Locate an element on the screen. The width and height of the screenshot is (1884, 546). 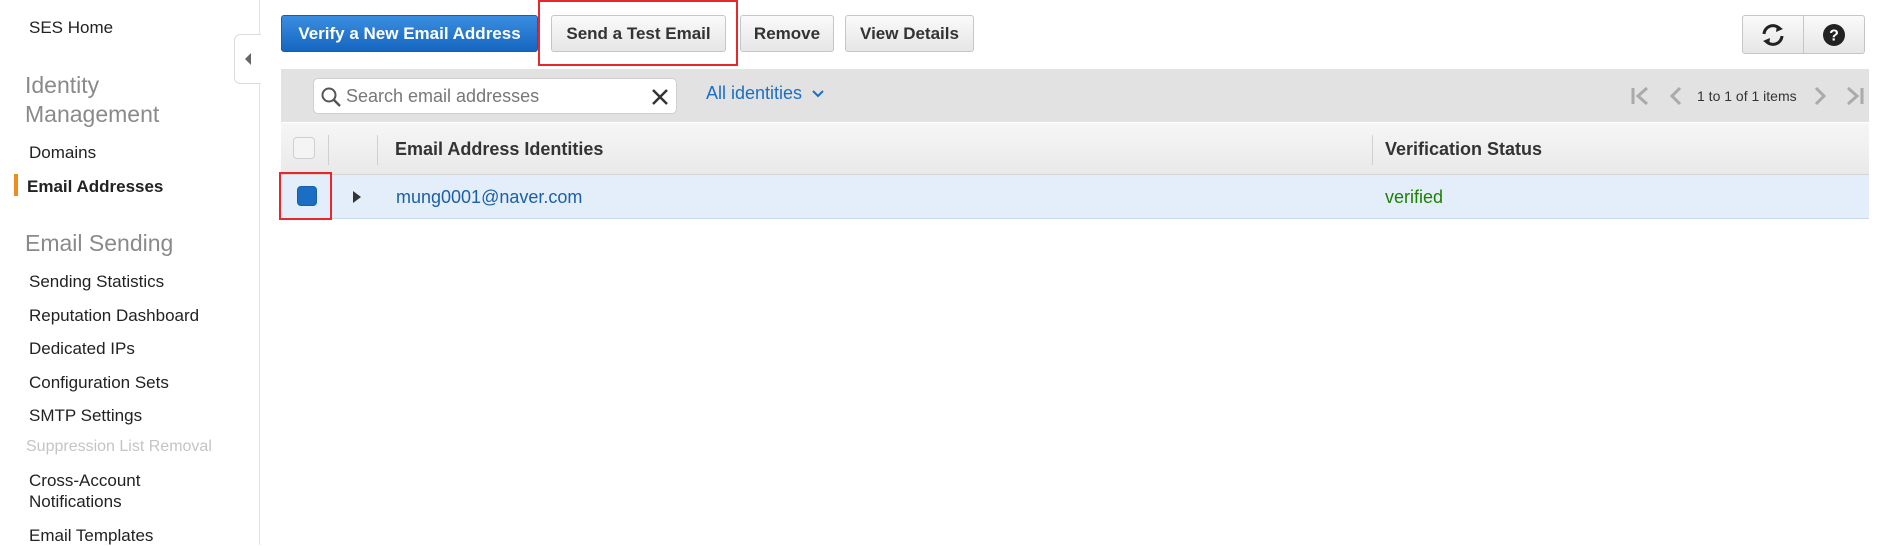
clear-search-icon is located at coordinates (660, 97).